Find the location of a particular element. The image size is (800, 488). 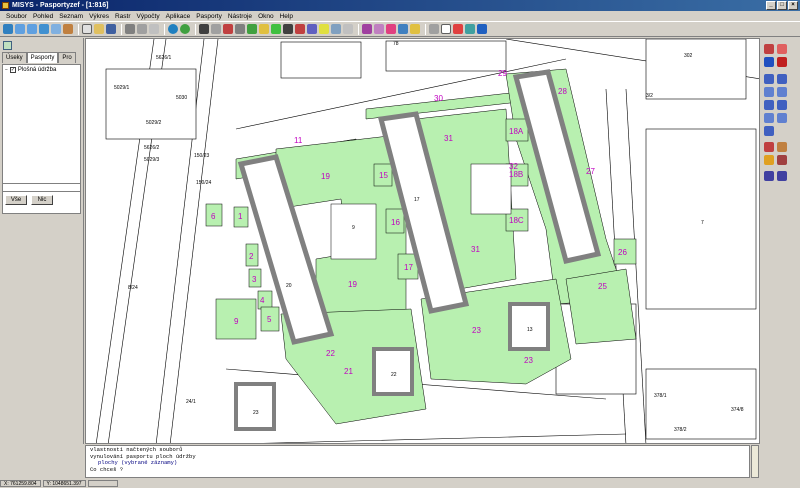

plot-label: 3 is located at coordinates (254, 279).